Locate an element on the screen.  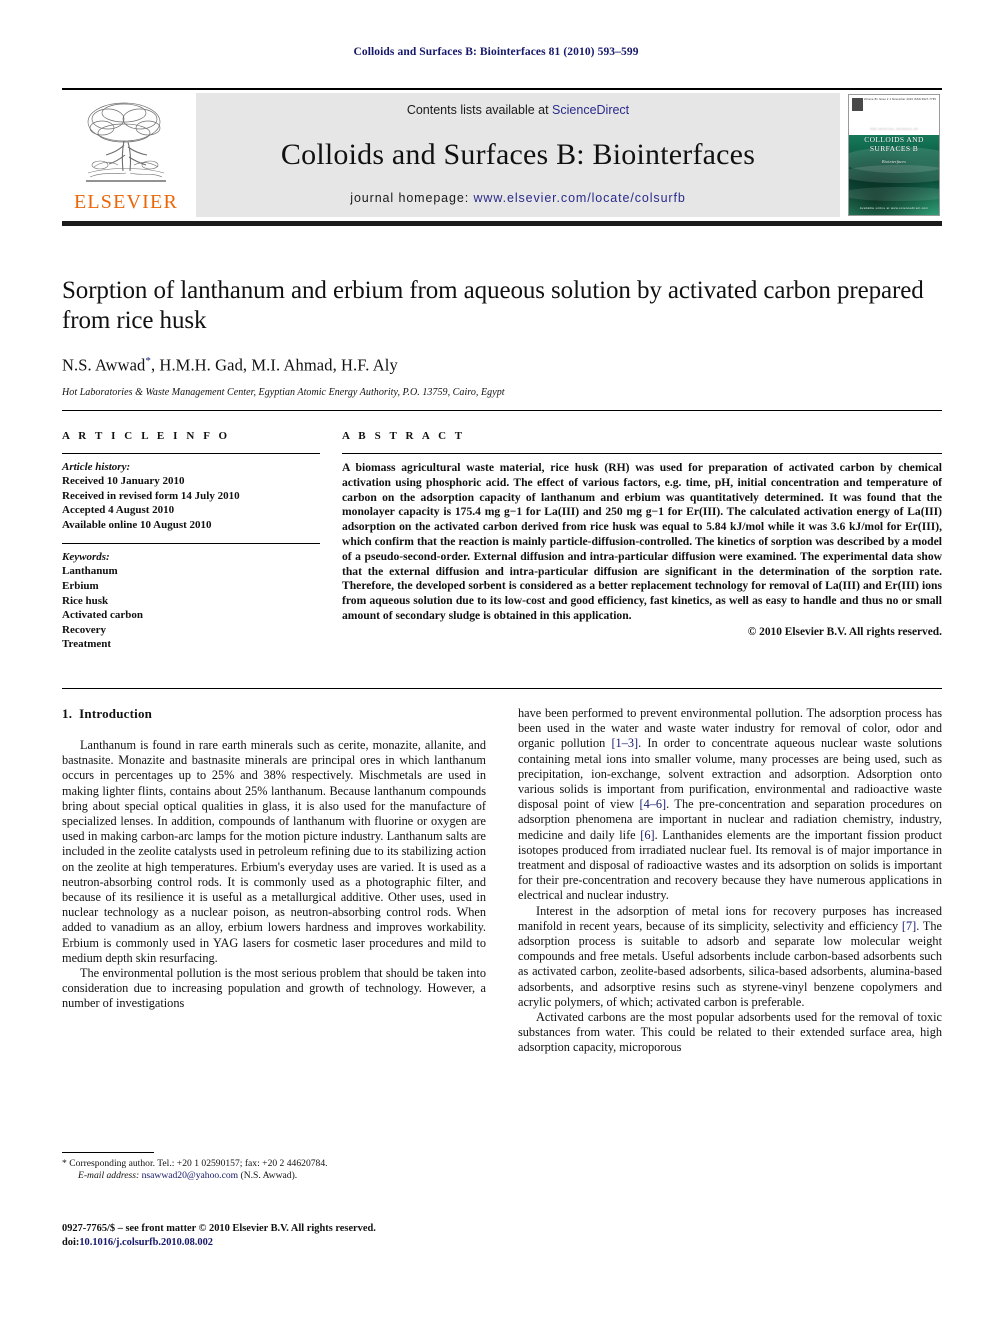
elsevier-logo: ELSEVIER is located at coordinates (126, 155).